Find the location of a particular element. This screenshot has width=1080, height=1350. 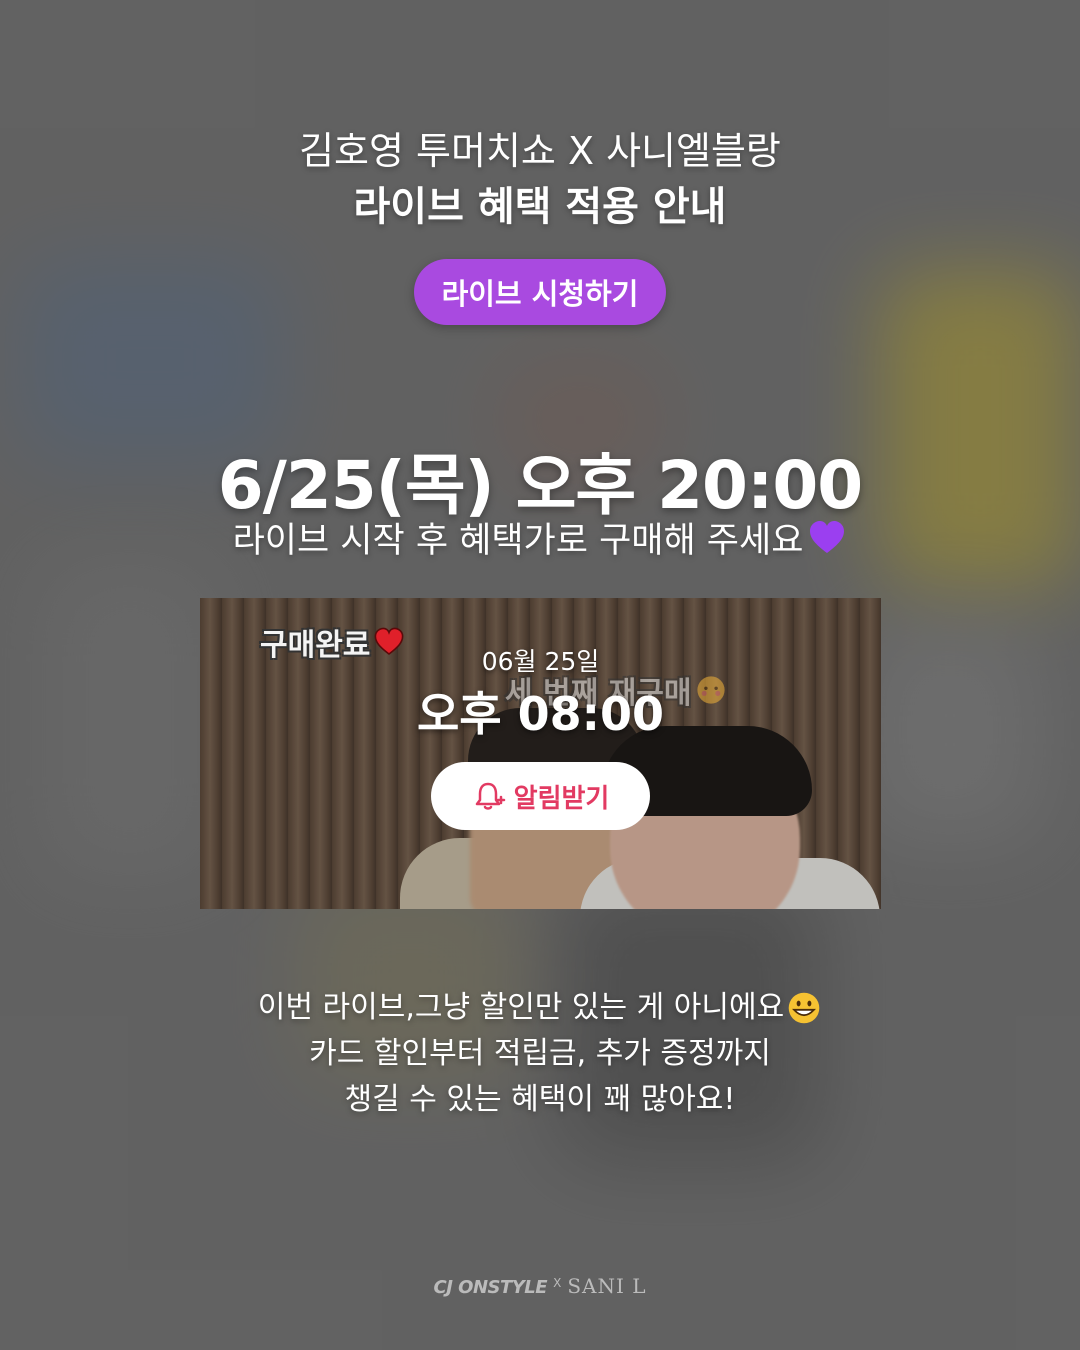

broadcast-date: 06월 25일 is located at coordinates (540, 661).